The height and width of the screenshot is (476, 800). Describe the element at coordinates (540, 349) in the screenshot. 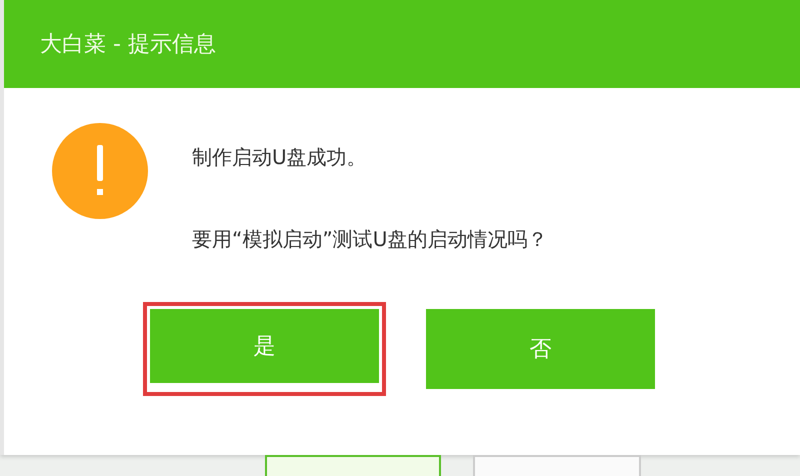

I see `dialog-button: 否` at that location.